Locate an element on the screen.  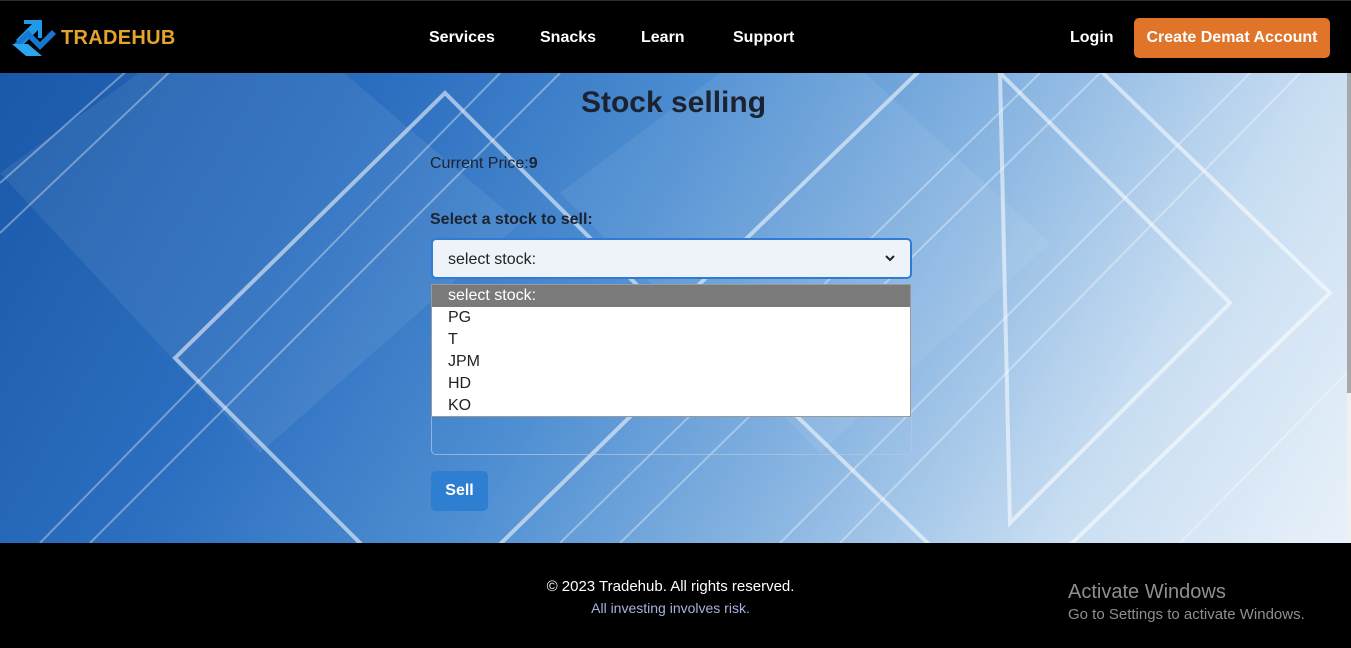
current-price: Current Price:9 is located at coordinates (484, 164).